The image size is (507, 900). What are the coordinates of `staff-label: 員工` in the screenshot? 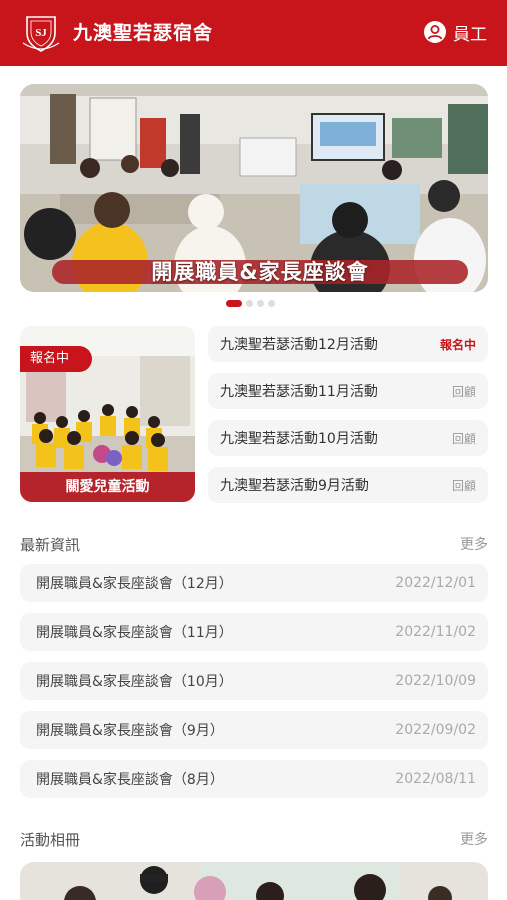 It's located at (470, 34).